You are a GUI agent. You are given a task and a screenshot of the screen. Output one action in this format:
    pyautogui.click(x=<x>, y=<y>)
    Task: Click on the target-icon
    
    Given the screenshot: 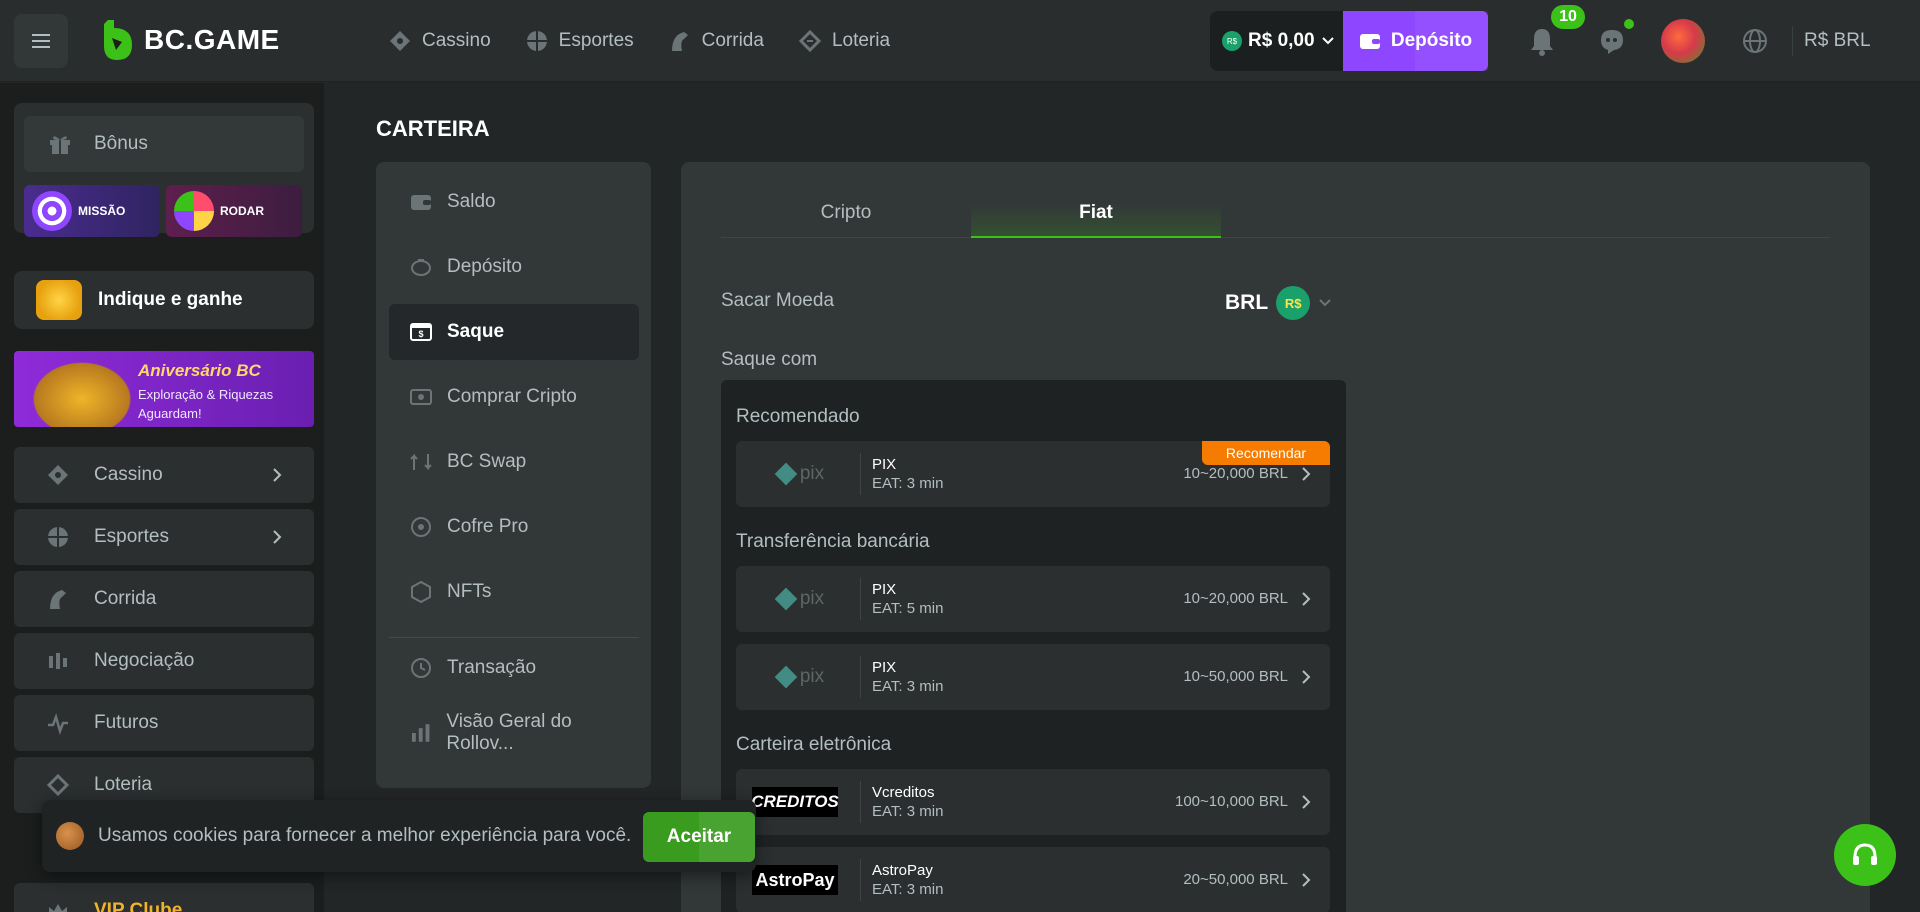 What is the action you would take?
    pyautogui.click(x=52, y=211)
    